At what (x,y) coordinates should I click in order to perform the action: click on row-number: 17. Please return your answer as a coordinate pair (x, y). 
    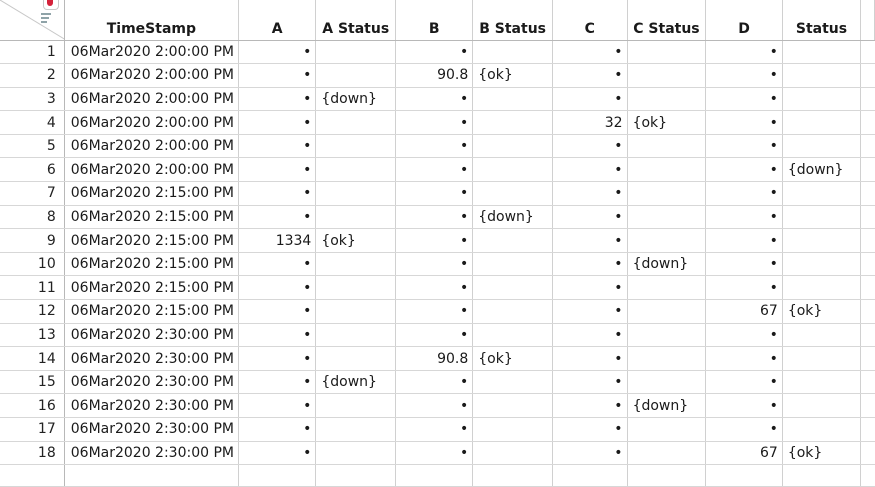
    Looking at the image, I should click on (32, 429).